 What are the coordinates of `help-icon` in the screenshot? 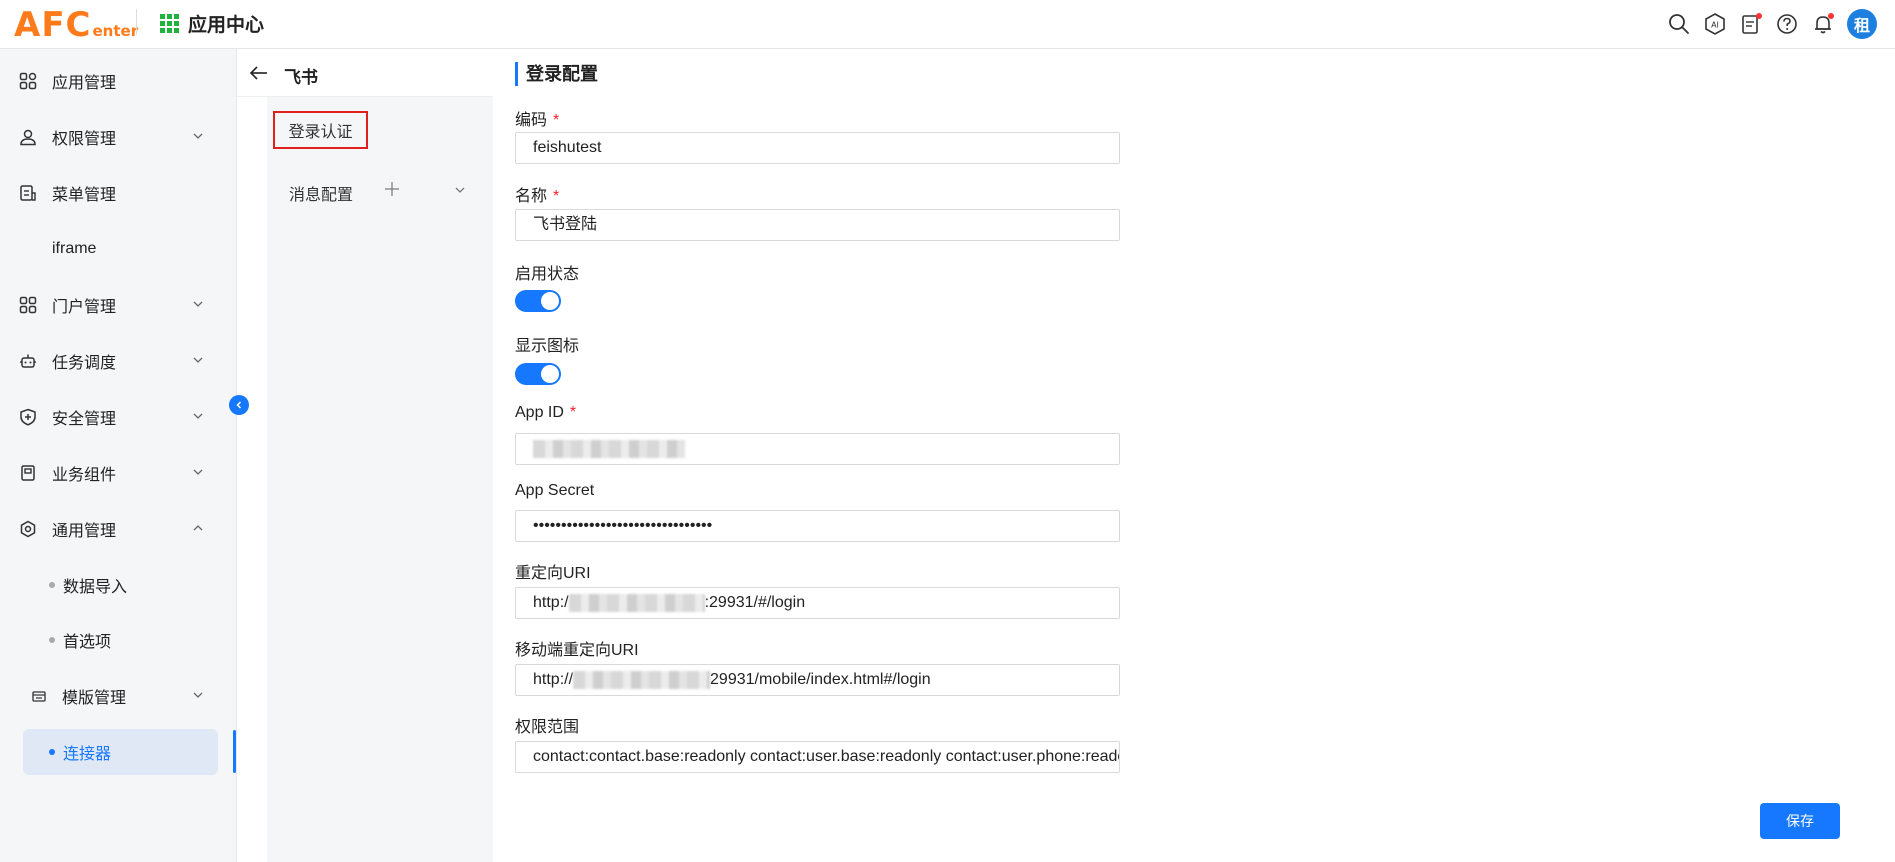 It's located at (1787, 24).